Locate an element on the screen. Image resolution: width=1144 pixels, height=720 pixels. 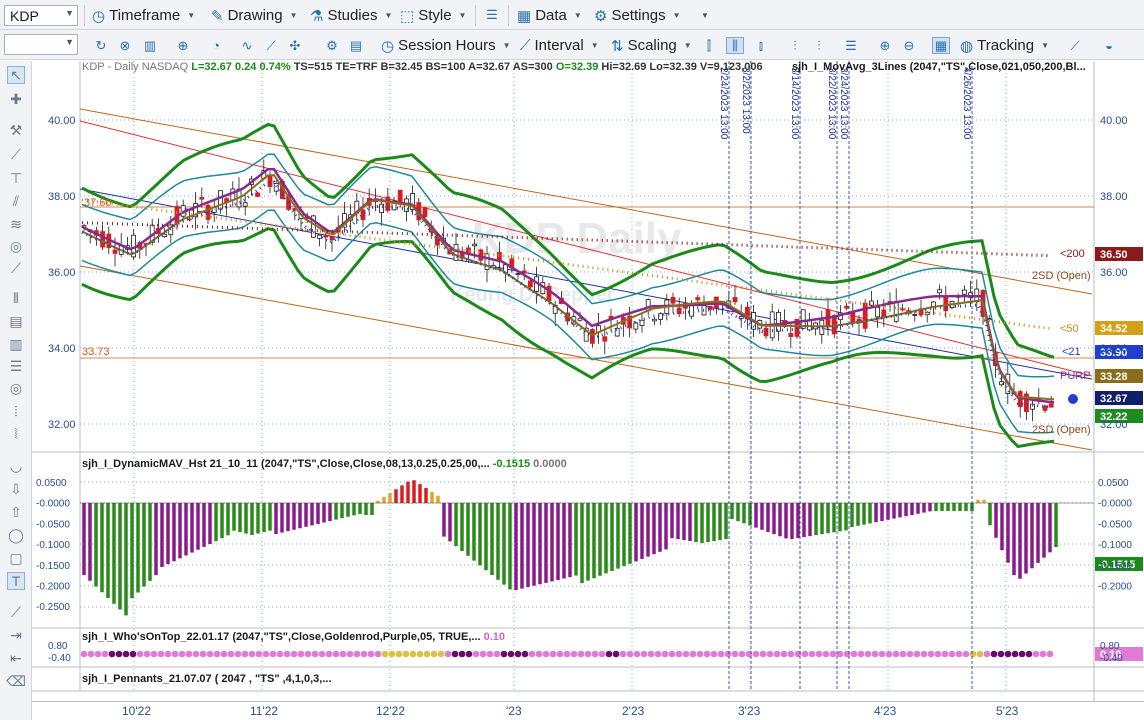
fib-time-icon: ▥ is located at coordinates (16, 344).